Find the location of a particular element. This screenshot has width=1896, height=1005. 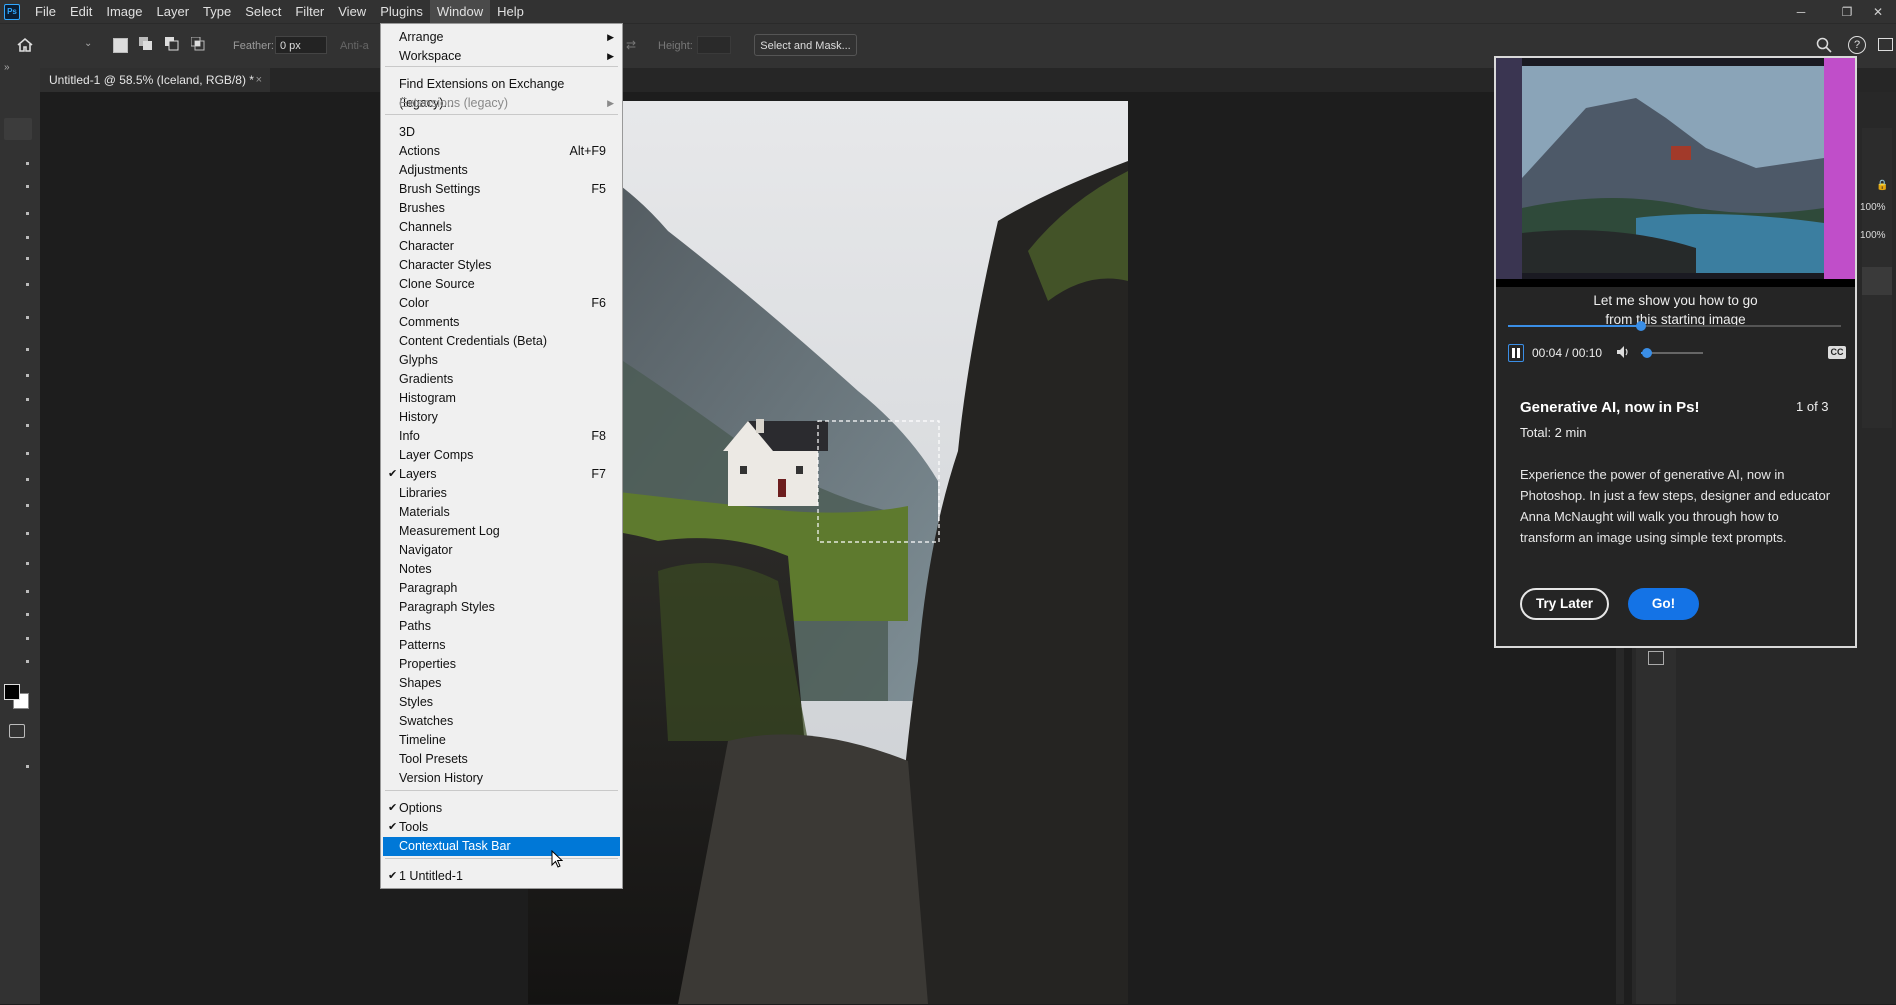

new-selection-icon is located at coordinates (120, 45).